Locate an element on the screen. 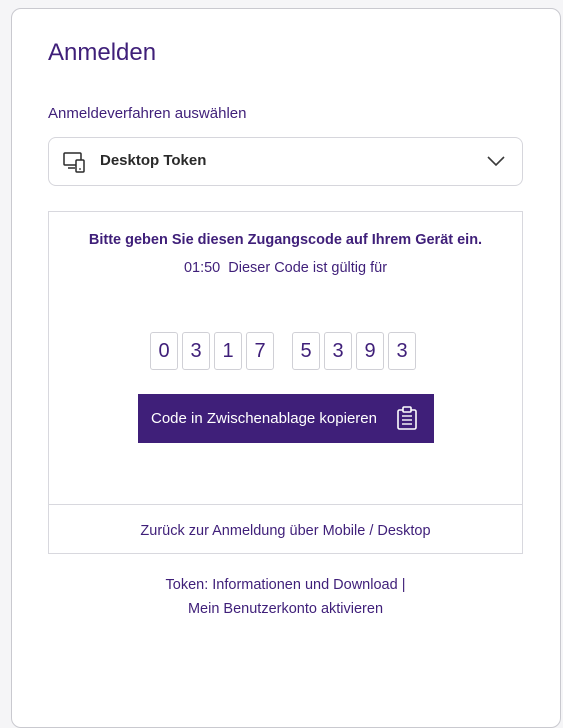  clipboard-icon is located at coordinates (407, 418).